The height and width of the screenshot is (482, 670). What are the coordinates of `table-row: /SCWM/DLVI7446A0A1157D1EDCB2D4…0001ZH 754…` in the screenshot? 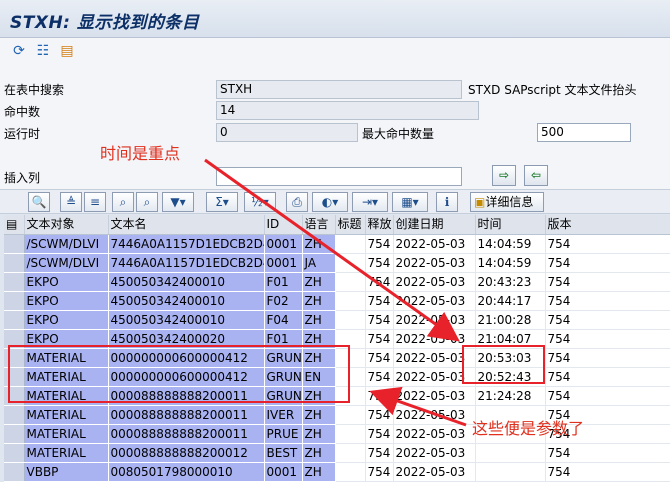 It's located at (337, 244).